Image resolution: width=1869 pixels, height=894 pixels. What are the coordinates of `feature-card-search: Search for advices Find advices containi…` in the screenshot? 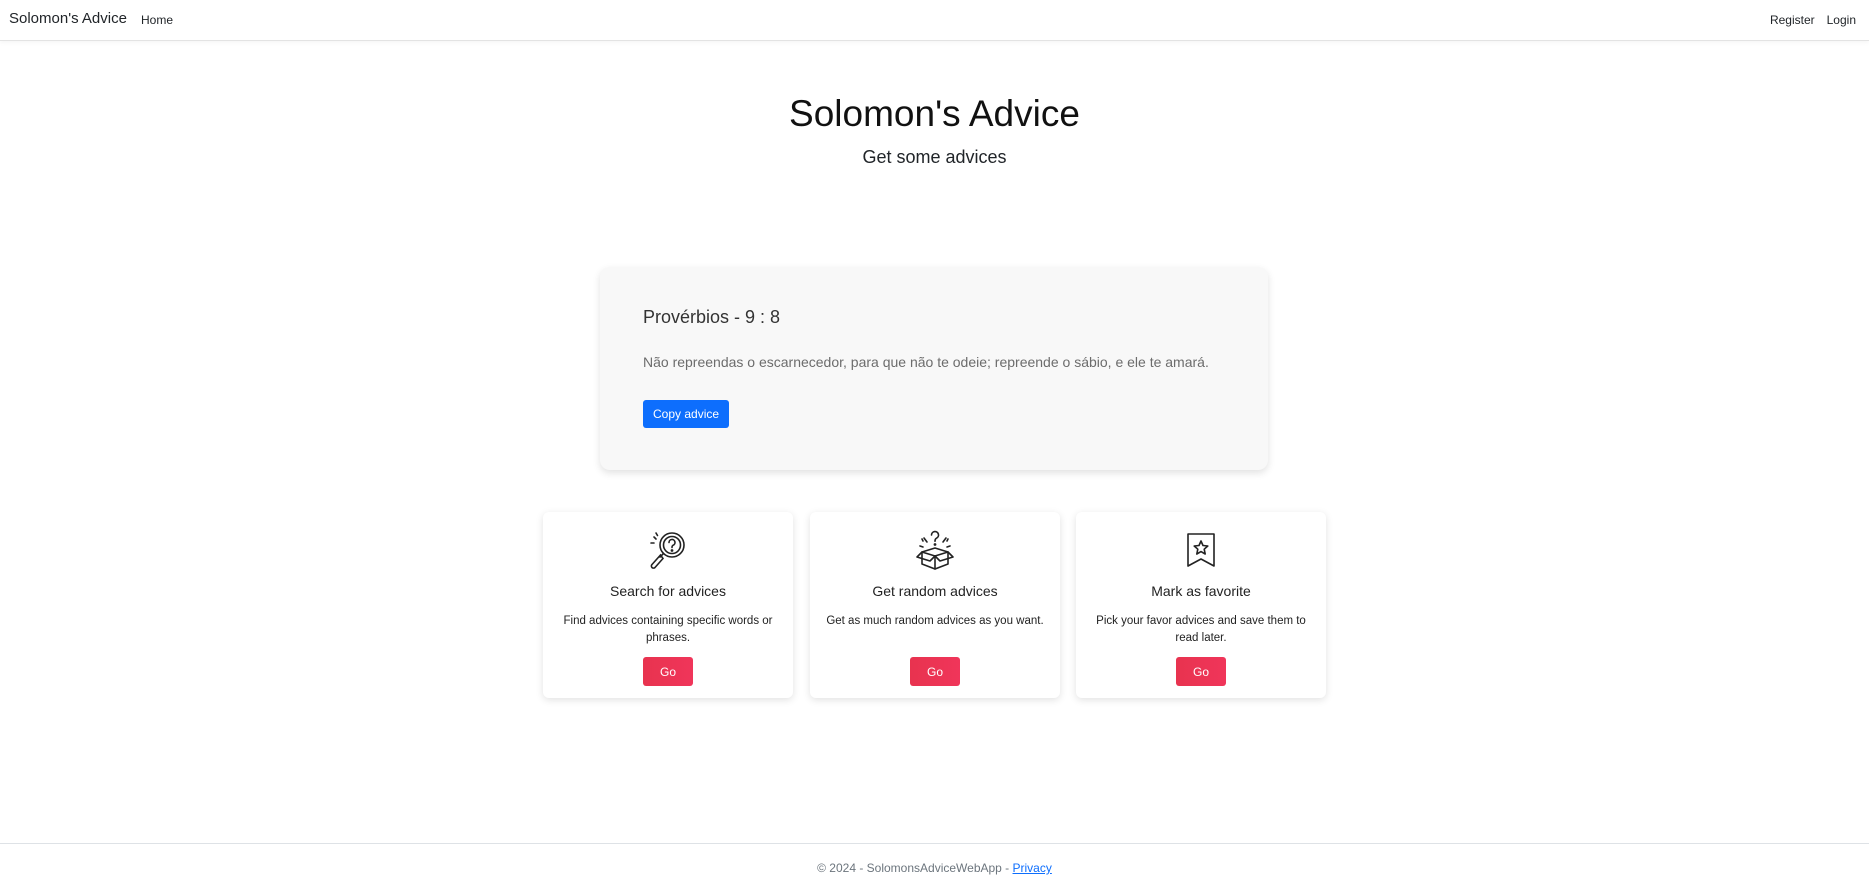 It's located at (668, 605).